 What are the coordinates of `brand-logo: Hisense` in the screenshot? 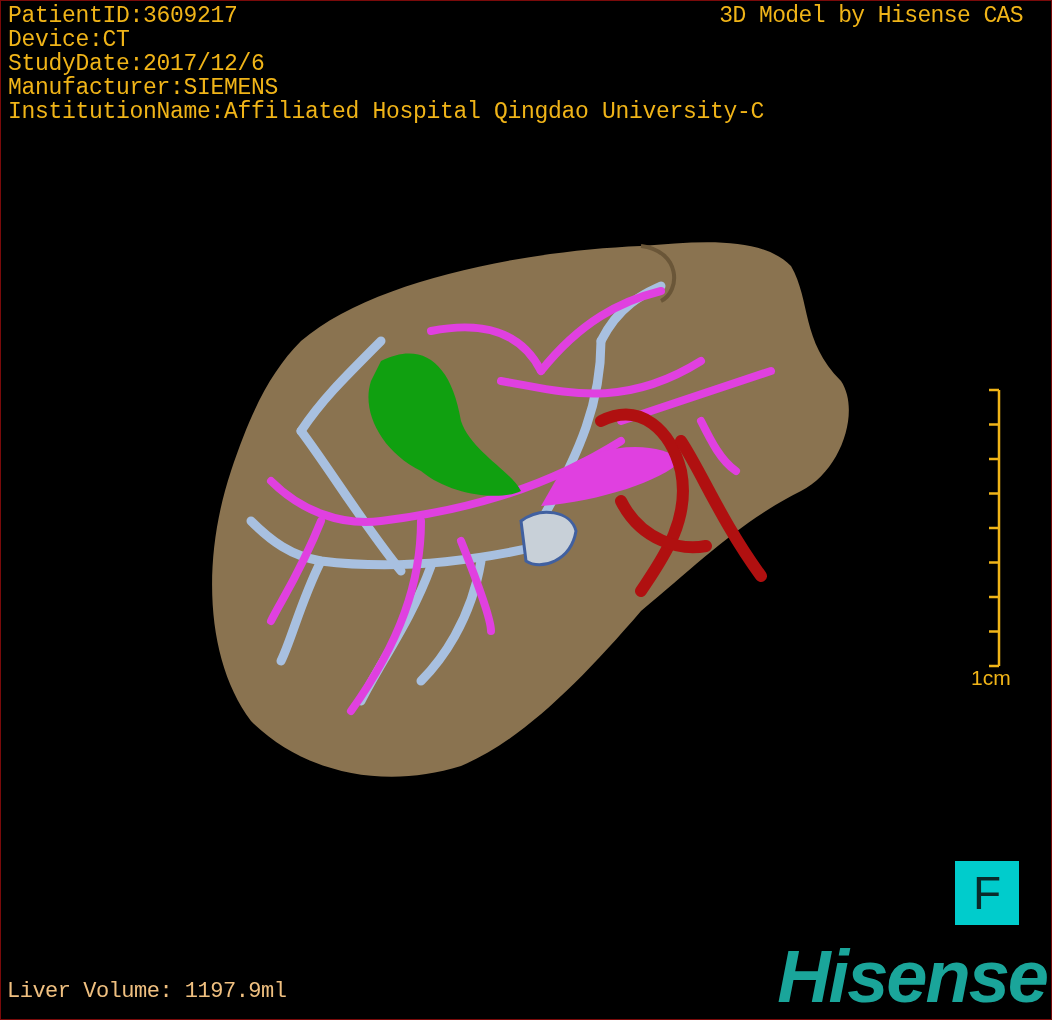 It's located at (912, 977).